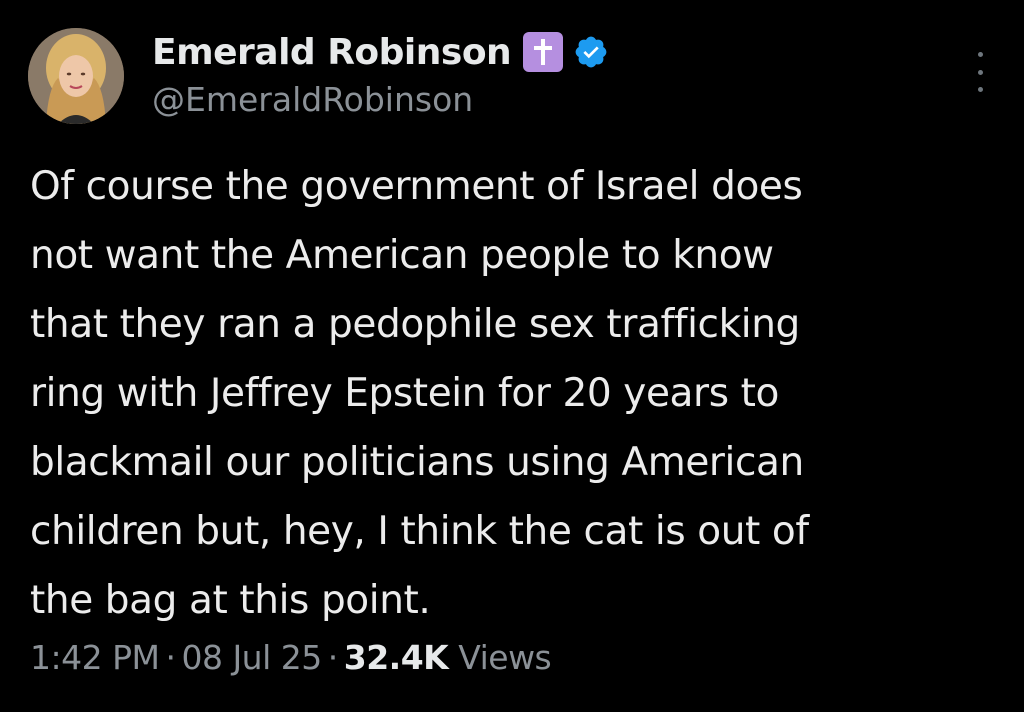  What do you see at coordinates (505, 657) in the screenshot?
I see `views-label: Views` at bounding box center [505, 657].